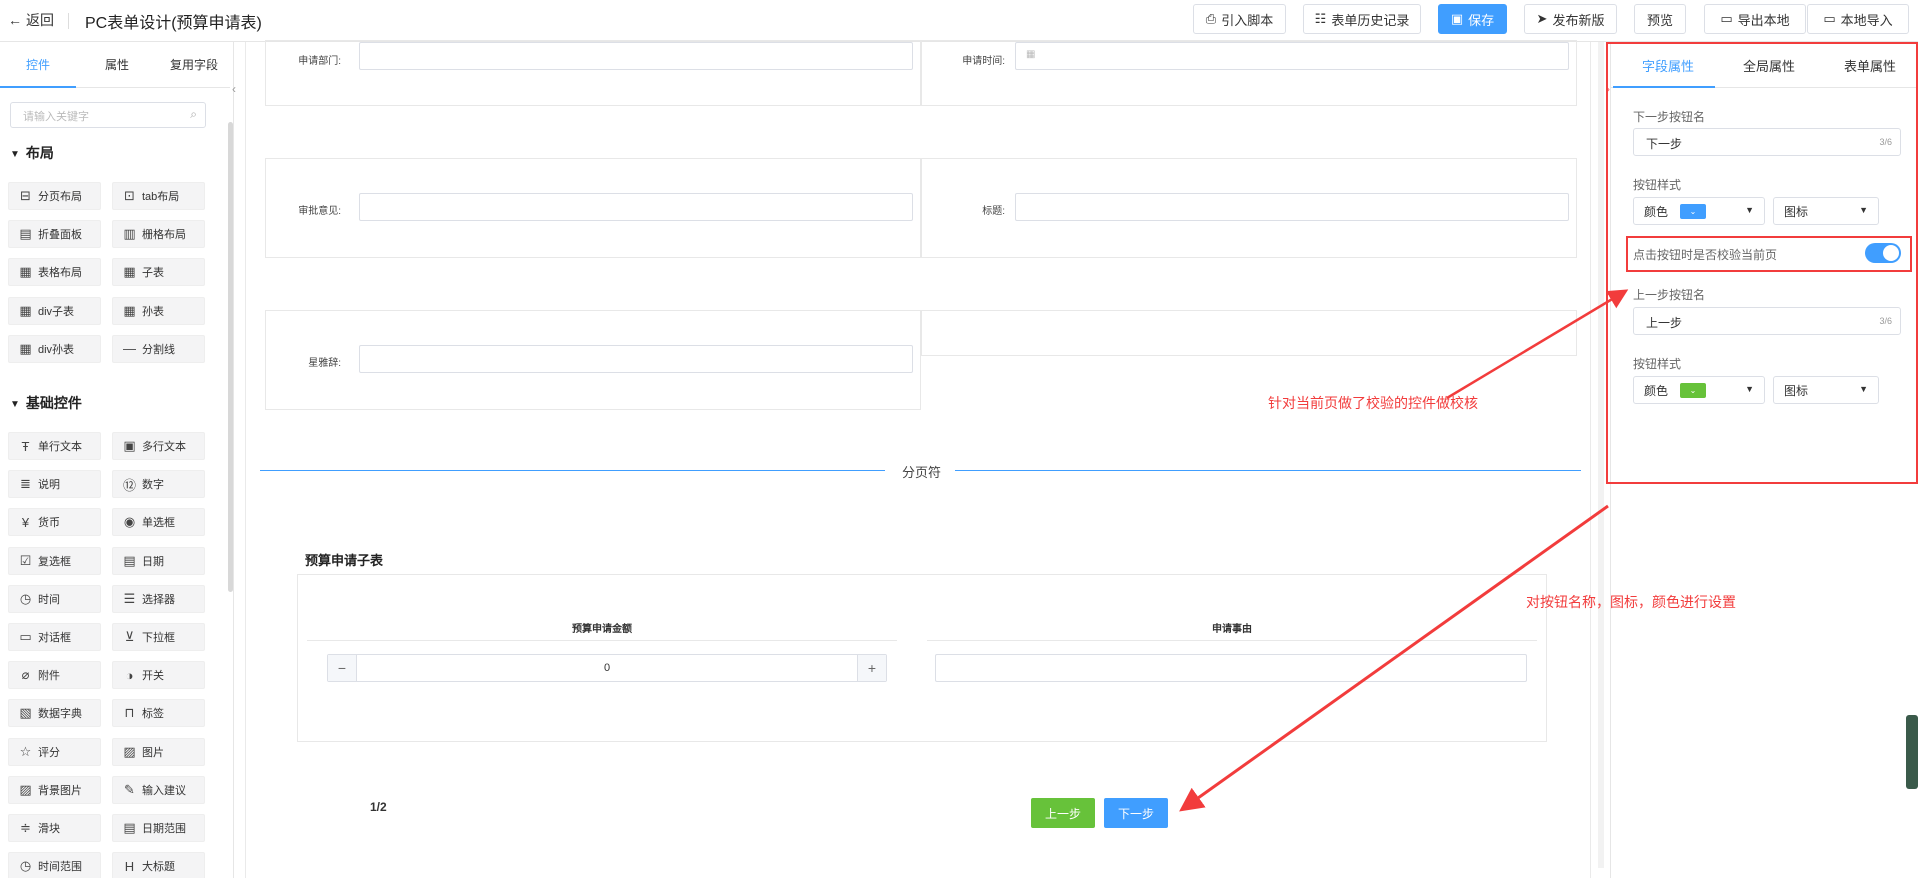 This screenshot has width=1918, height=878. I want to click on component-dropdown: ⊻ 下拉框, so click(158, 637).